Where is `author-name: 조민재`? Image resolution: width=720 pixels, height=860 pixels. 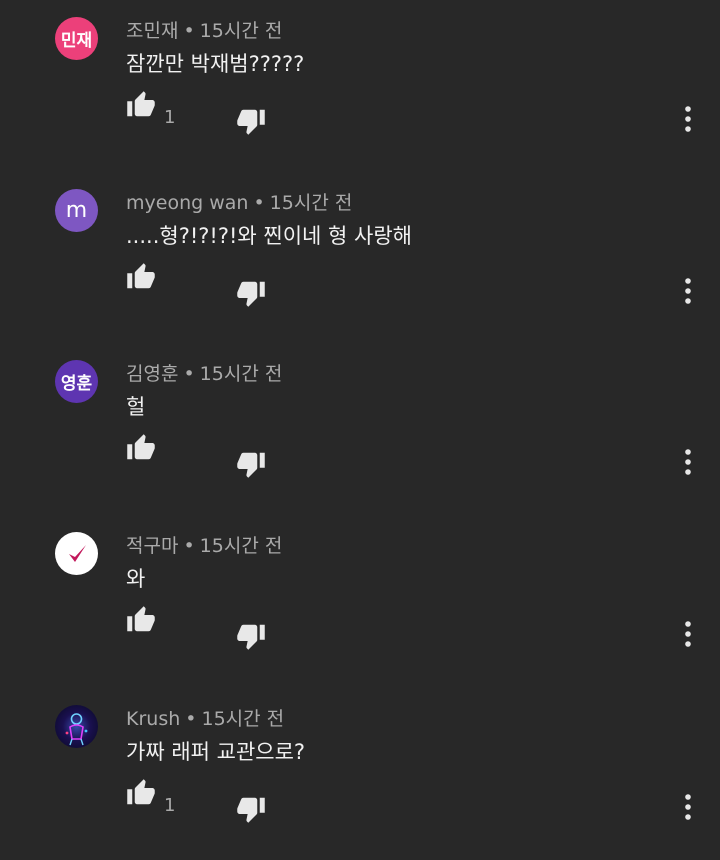 author-name: 조민재 is located at coordinates (152, 31).